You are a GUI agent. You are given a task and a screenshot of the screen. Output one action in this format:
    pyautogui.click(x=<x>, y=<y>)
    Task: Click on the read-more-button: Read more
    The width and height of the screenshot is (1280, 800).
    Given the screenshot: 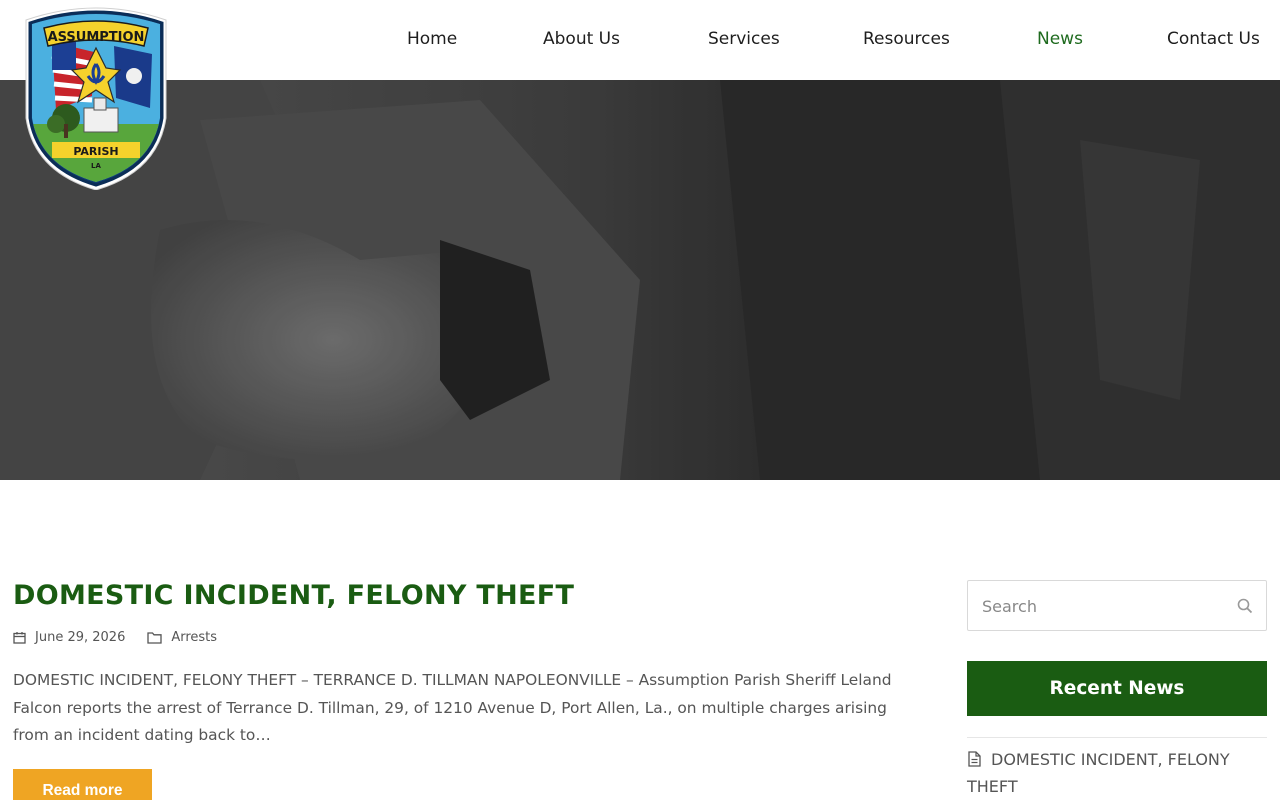 What is the action you would take?
    pyautogui.click(x=82, y=784)
    